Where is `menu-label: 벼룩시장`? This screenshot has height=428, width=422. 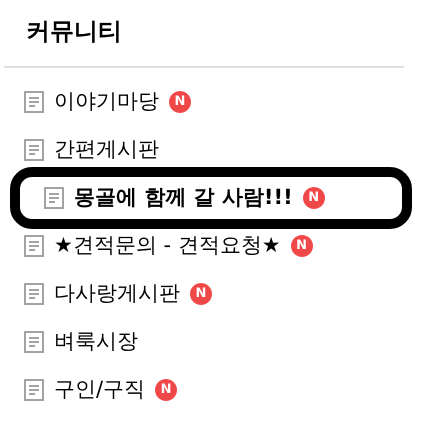 menu-label: 벼룩시장 is located at coordinates (96, 342).